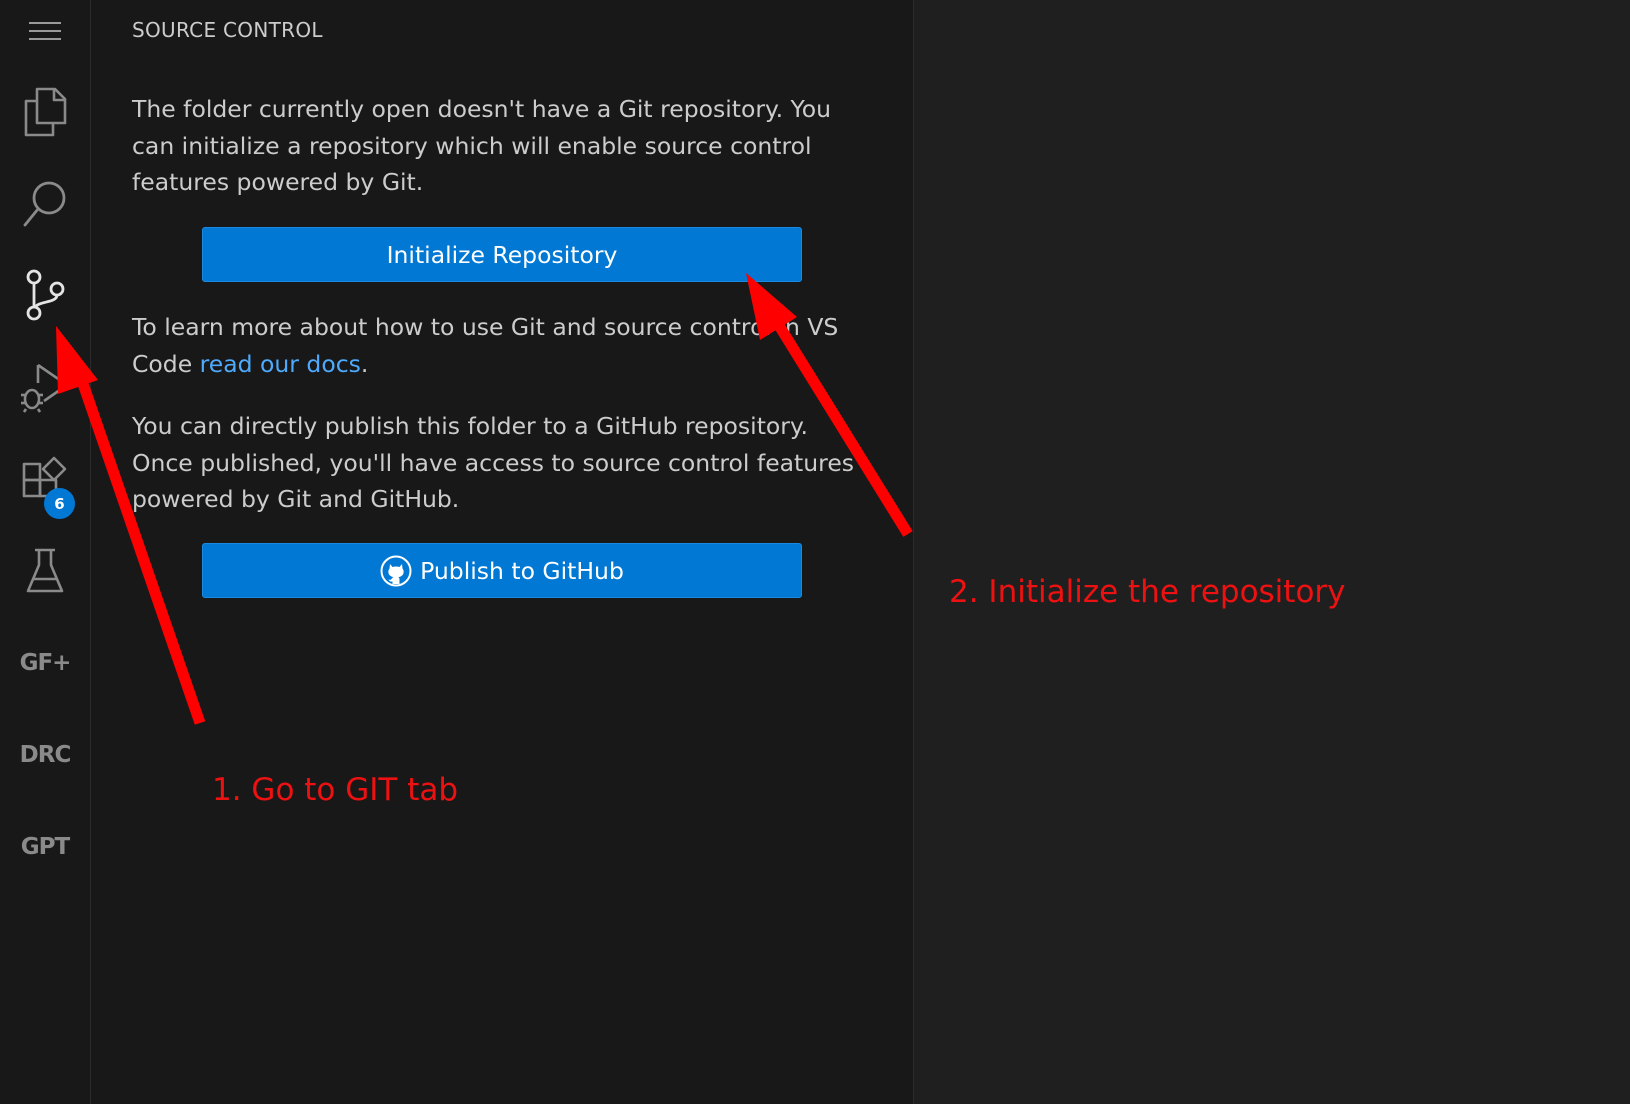 The height and width of the screenshot is (1104, 1630). I want to click on hamburger-menu-icon, so click(45, 31).